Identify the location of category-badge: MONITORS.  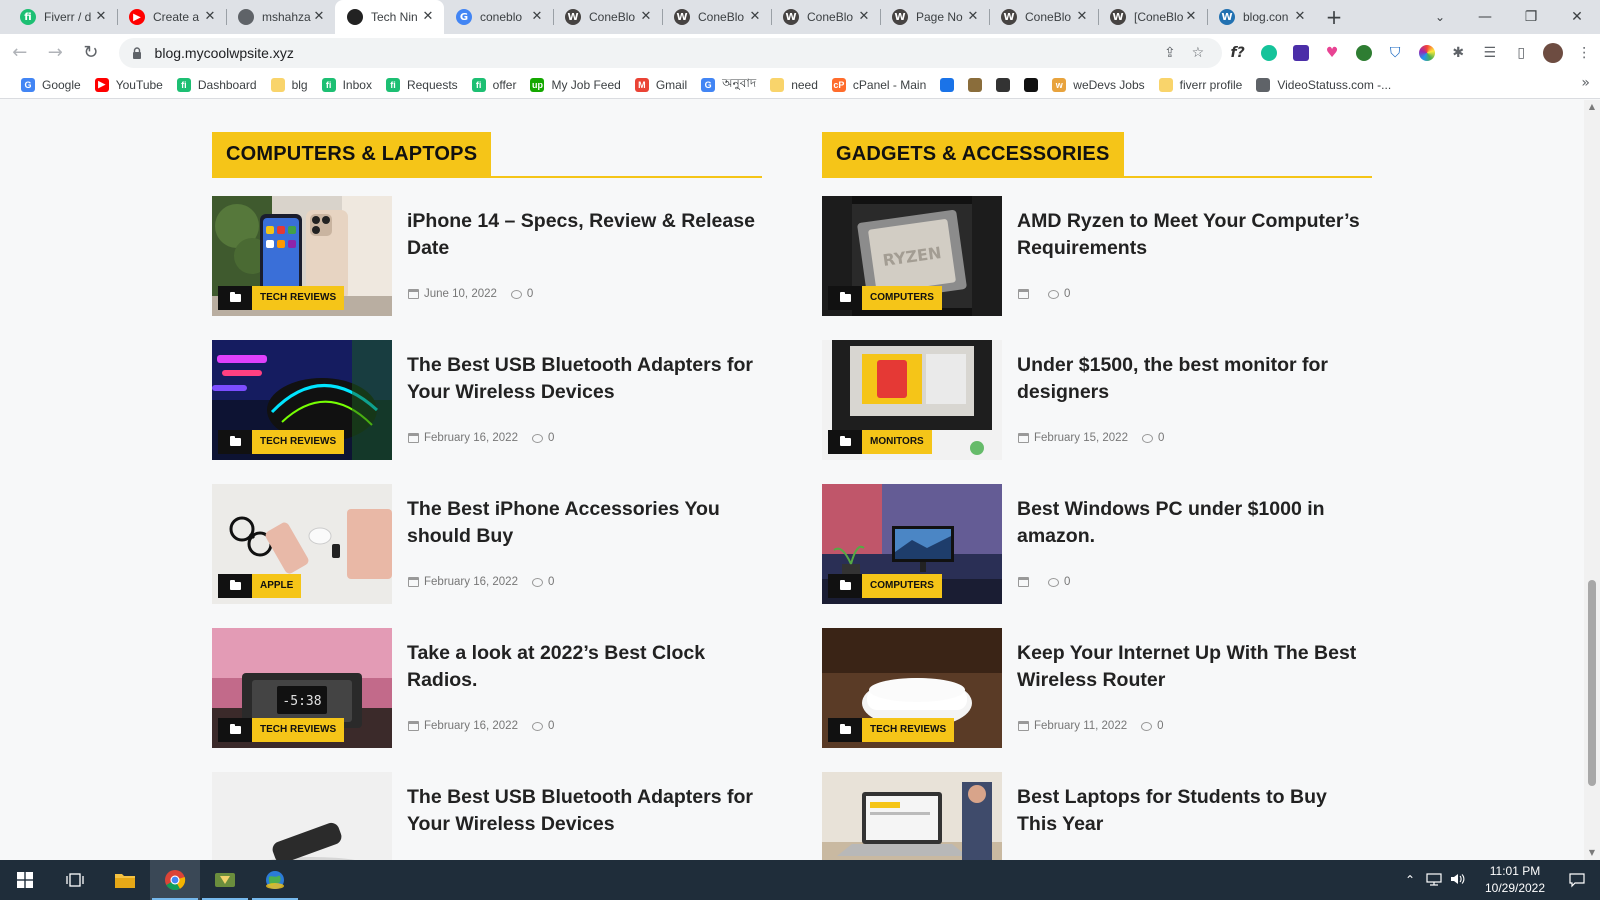
(880, 442).